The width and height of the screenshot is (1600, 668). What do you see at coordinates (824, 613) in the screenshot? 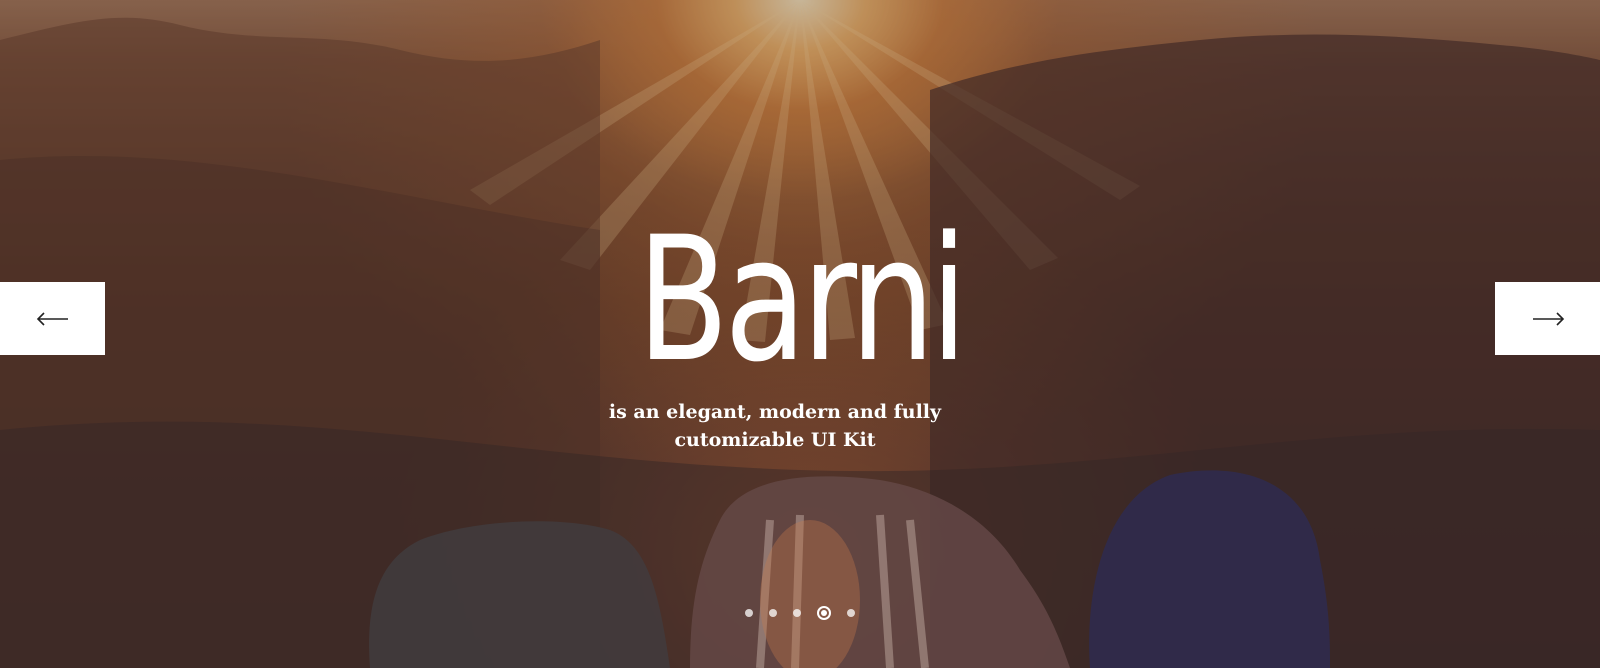
I see `slide-indicator-4-active` at bounding box center [824, 613].